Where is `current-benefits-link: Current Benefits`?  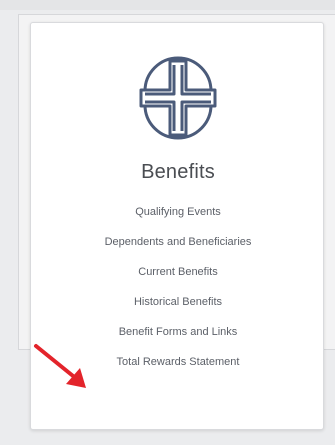
current-benefits-link: Current Benefits is located at coordinates (177, 272).